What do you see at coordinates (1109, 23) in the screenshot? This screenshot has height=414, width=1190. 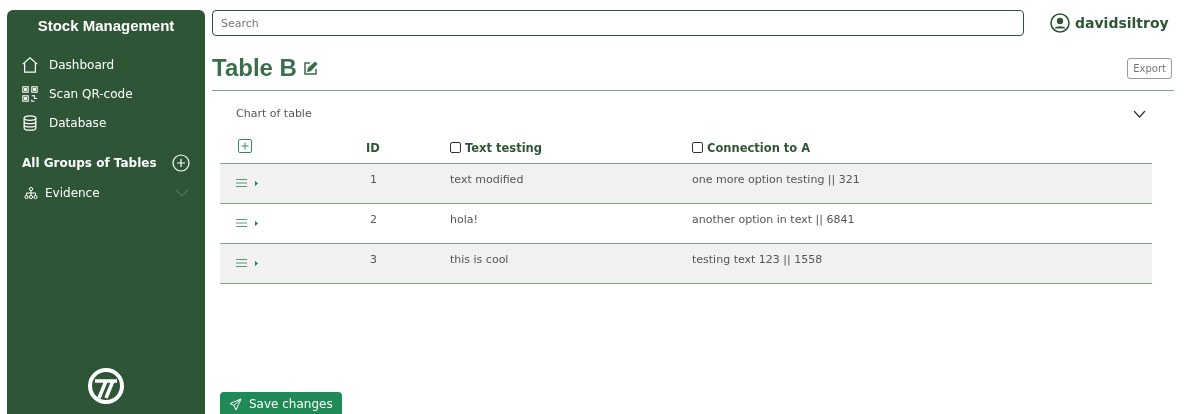 I see `user-menu: davidsiltroy` at bounding box center [1109, 23].